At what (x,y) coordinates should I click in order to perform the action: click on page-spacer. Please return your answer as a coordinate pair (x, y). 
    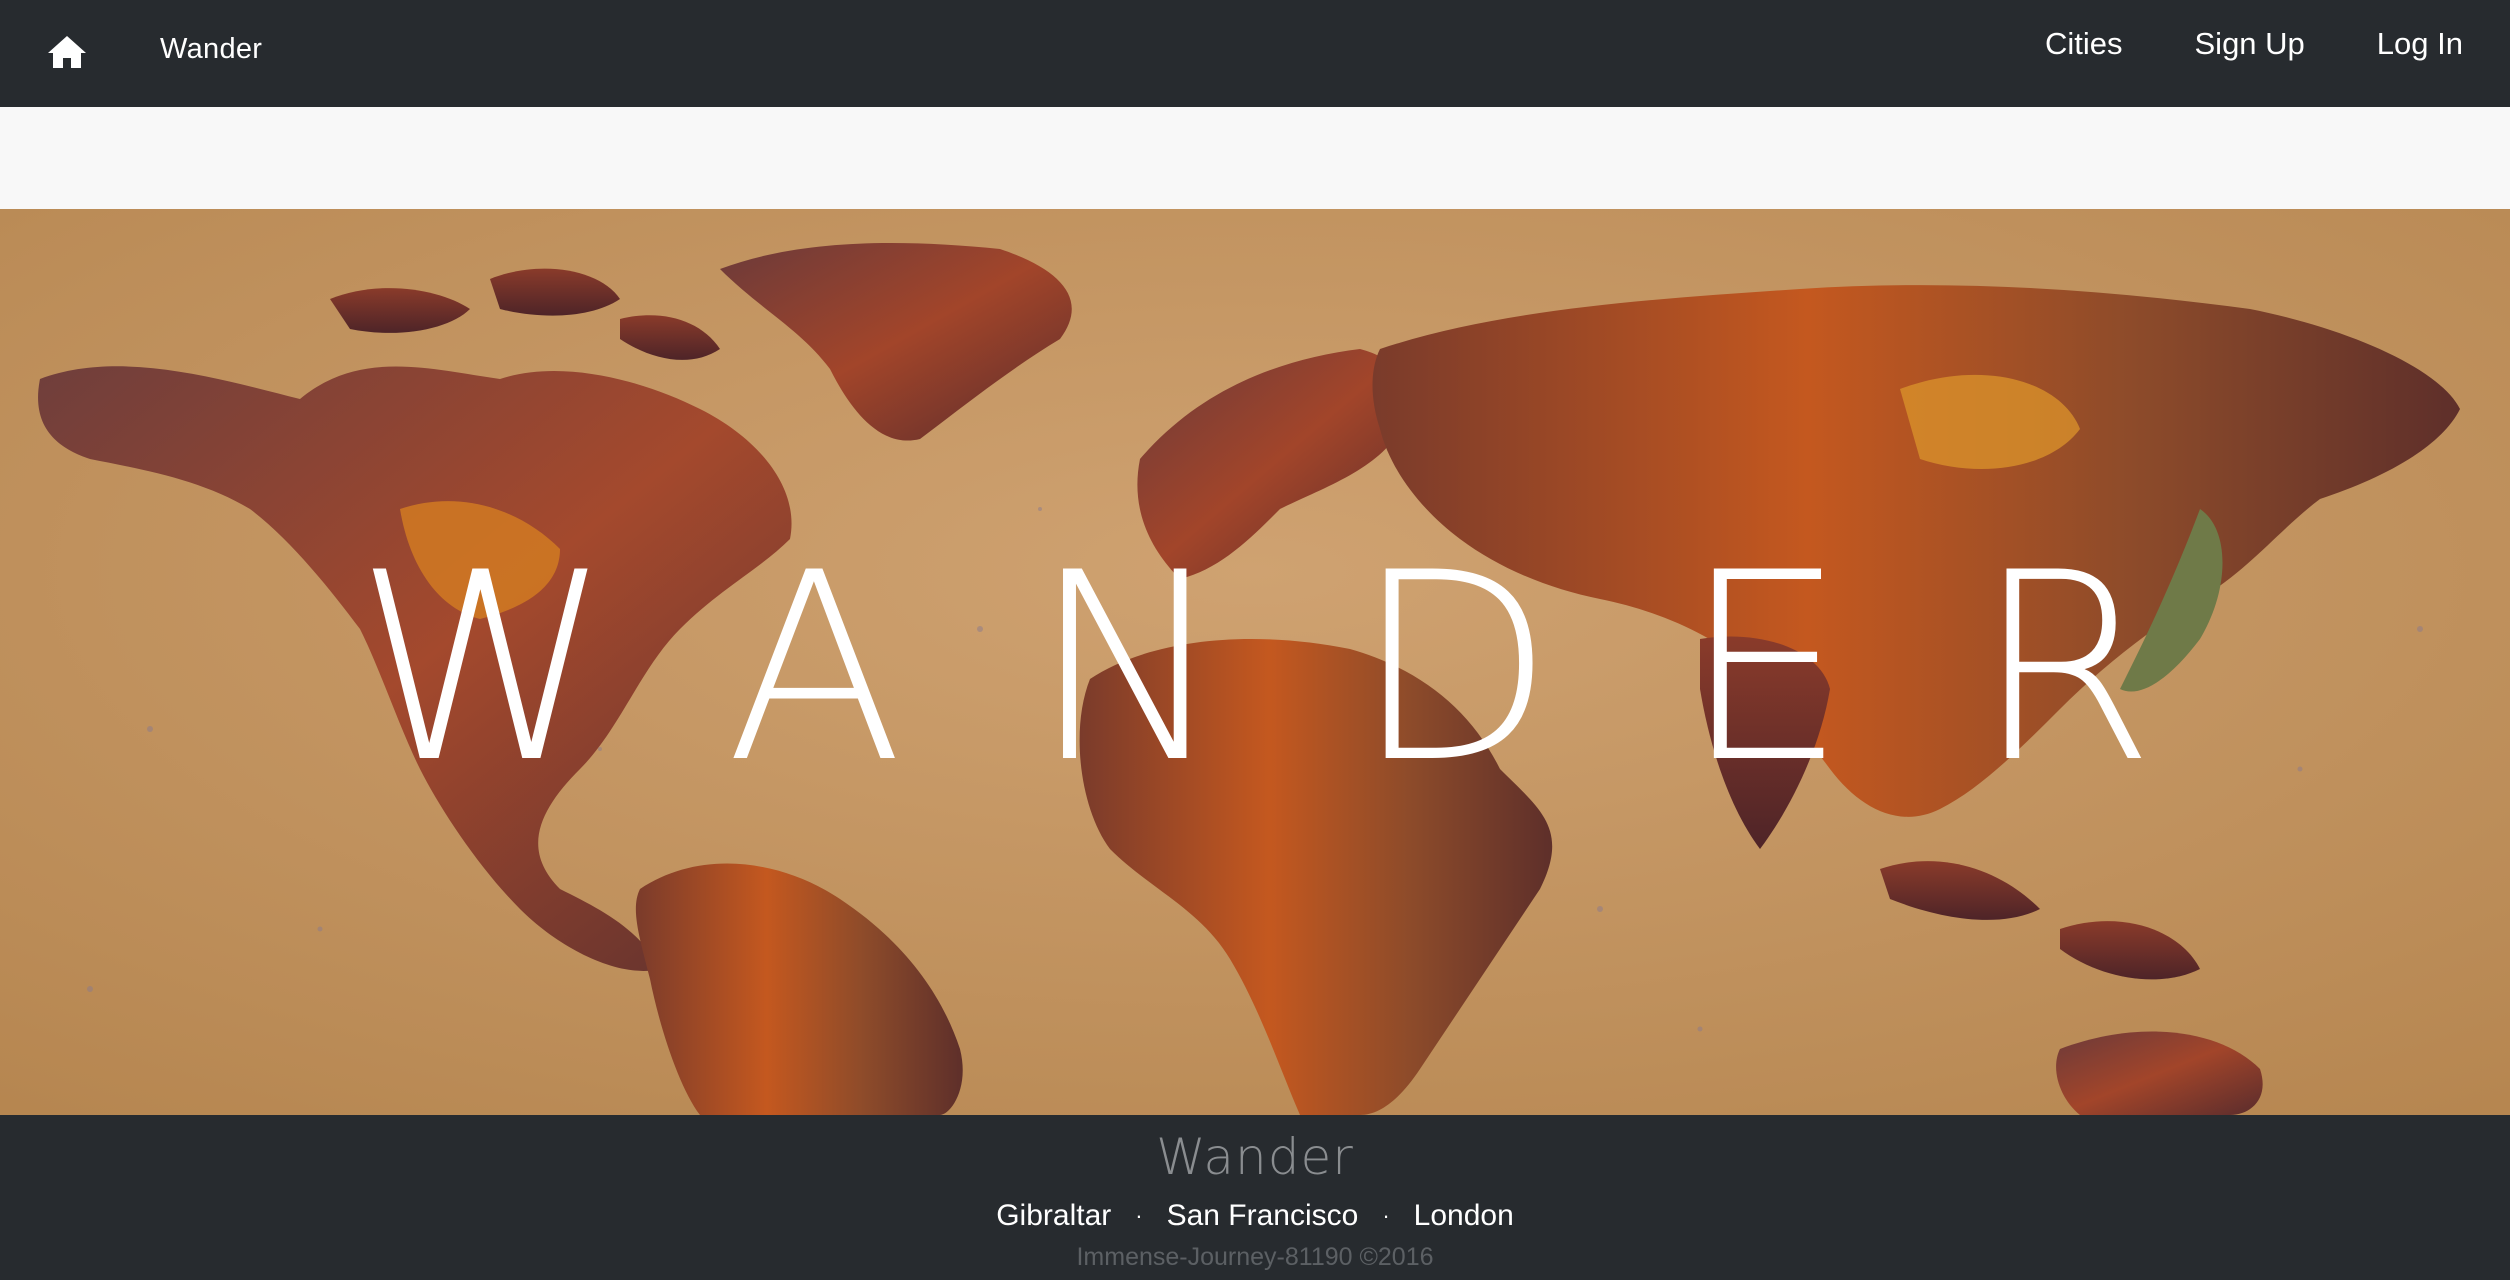
    Looking at the image, I should click on (1255, 158).